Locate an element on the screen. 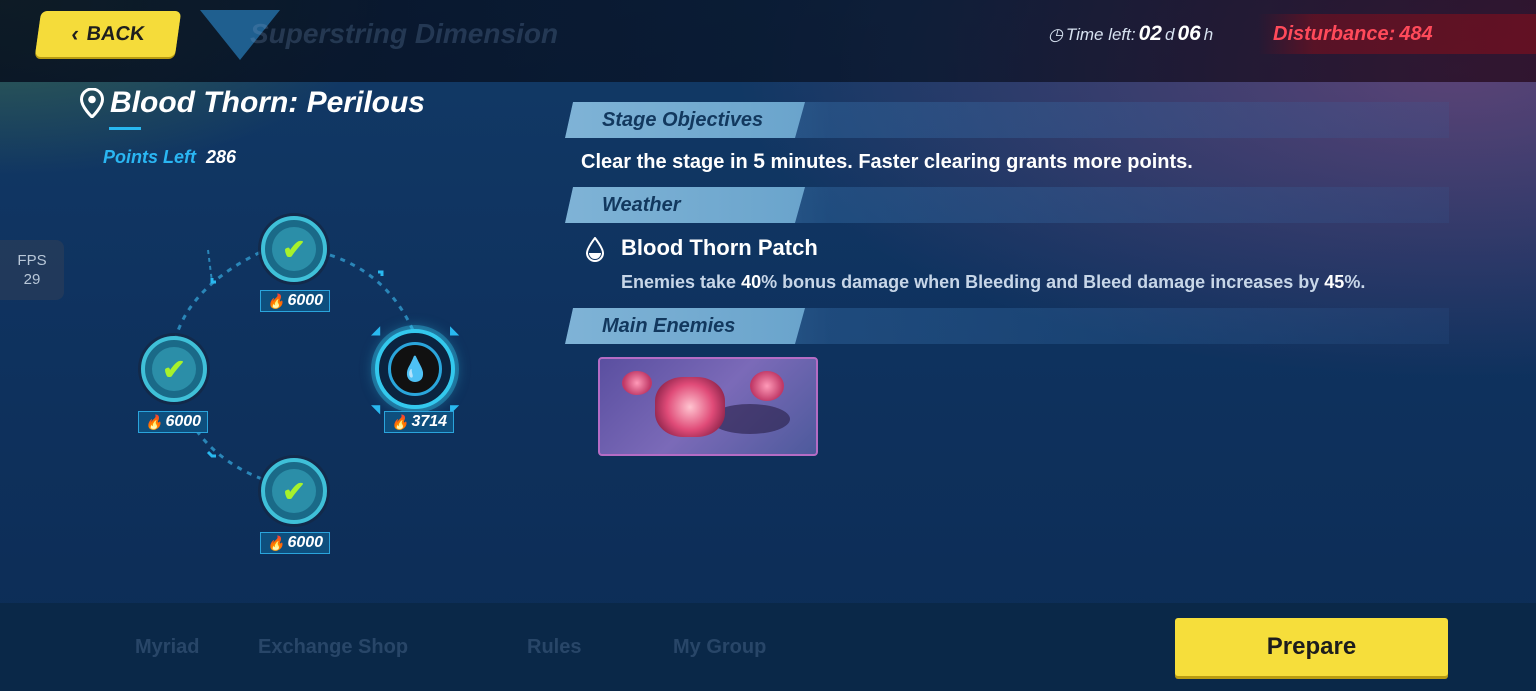  enemies-header: Main Enemies is located at coordinates (1007, 326).